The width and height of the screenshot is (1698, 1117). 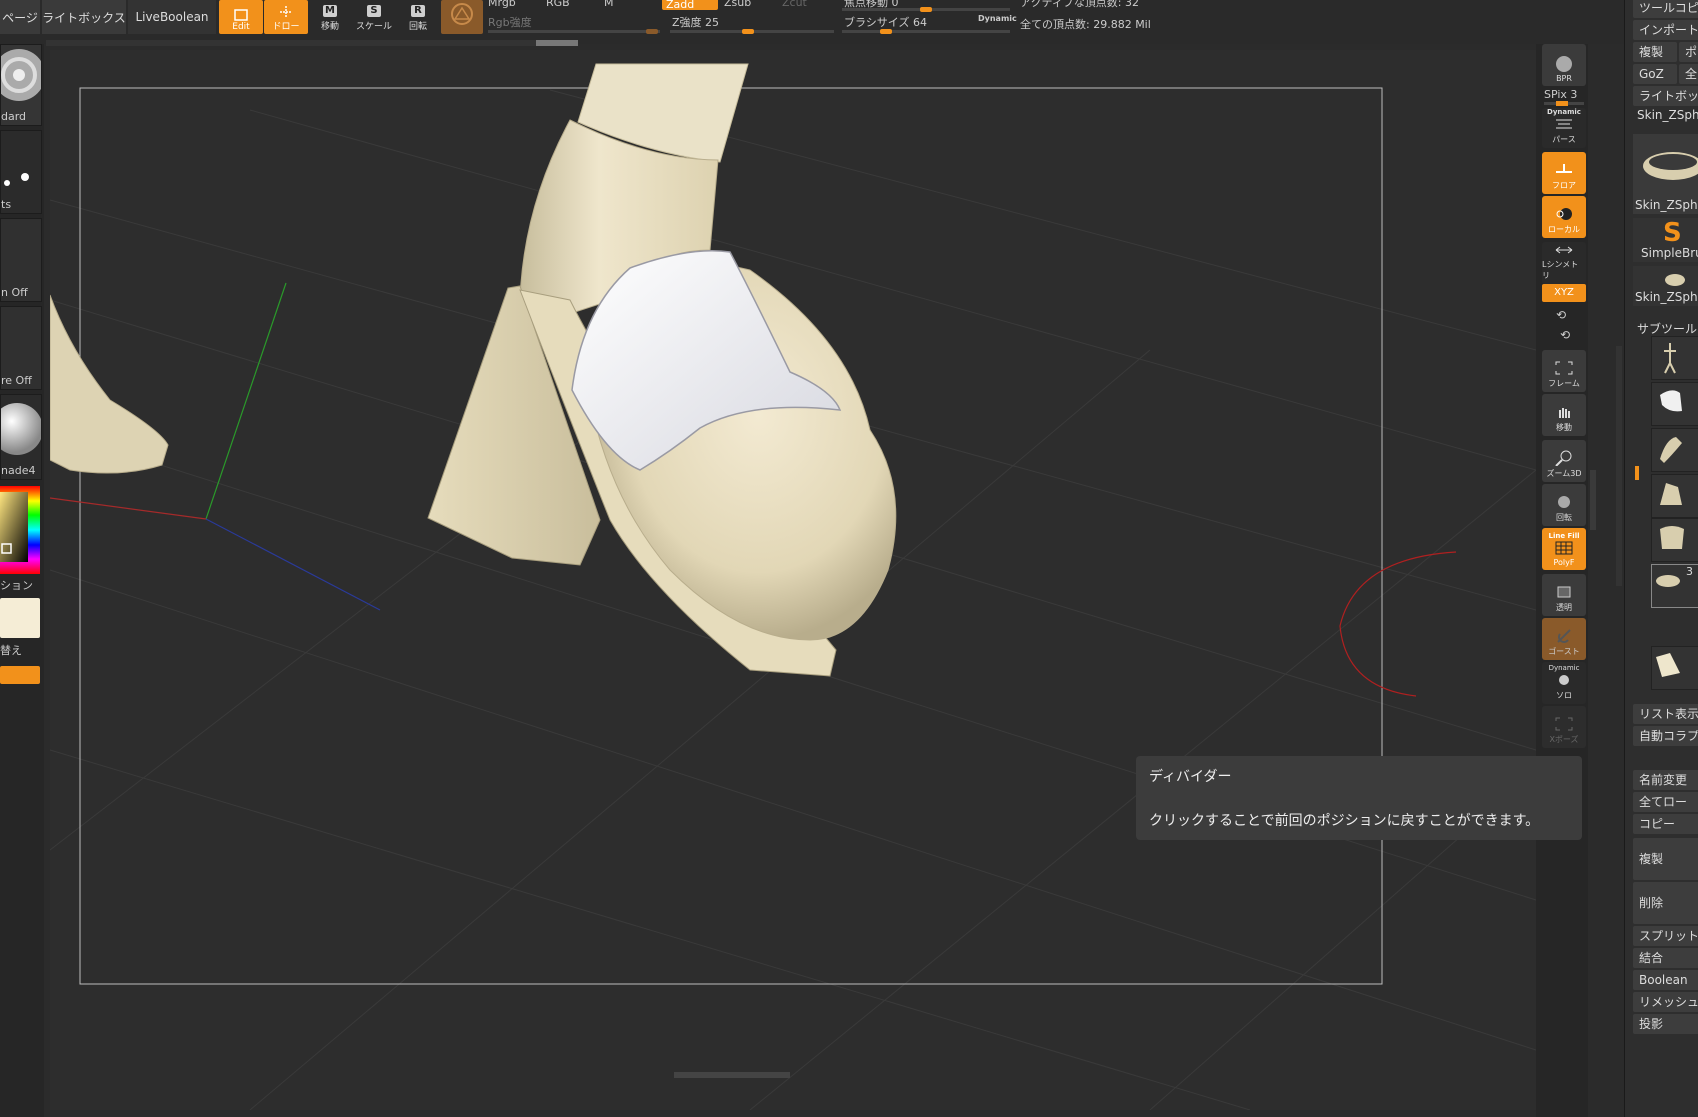 What do you see at coordinates (926, 31) in the screenshot?
I see `brush-size-slider` at bounding box center [926, 31].